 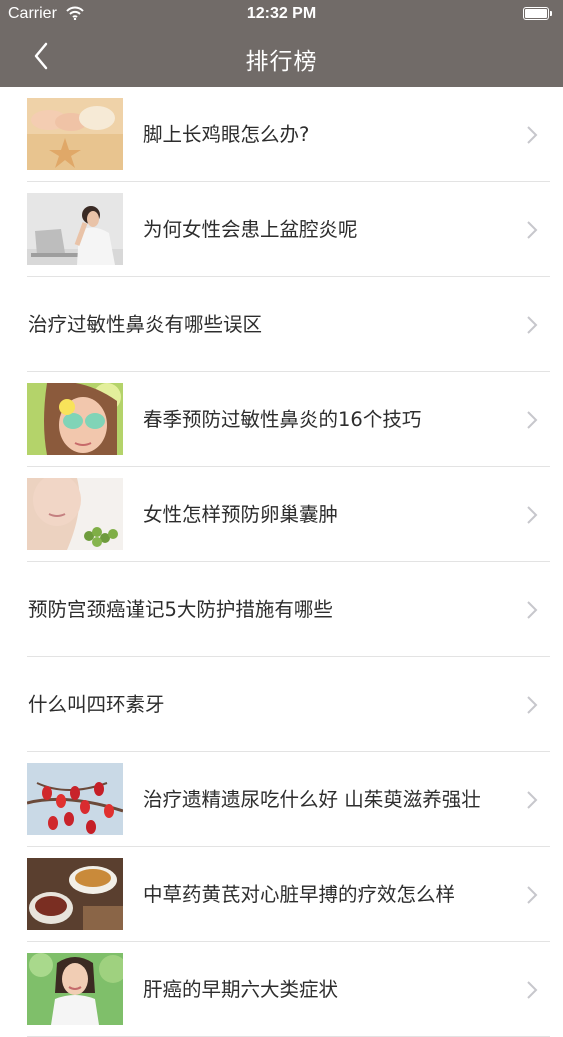 I want to click on list-item: 为何女性会患上盆腔炎呢, so click(x=281, y=229).